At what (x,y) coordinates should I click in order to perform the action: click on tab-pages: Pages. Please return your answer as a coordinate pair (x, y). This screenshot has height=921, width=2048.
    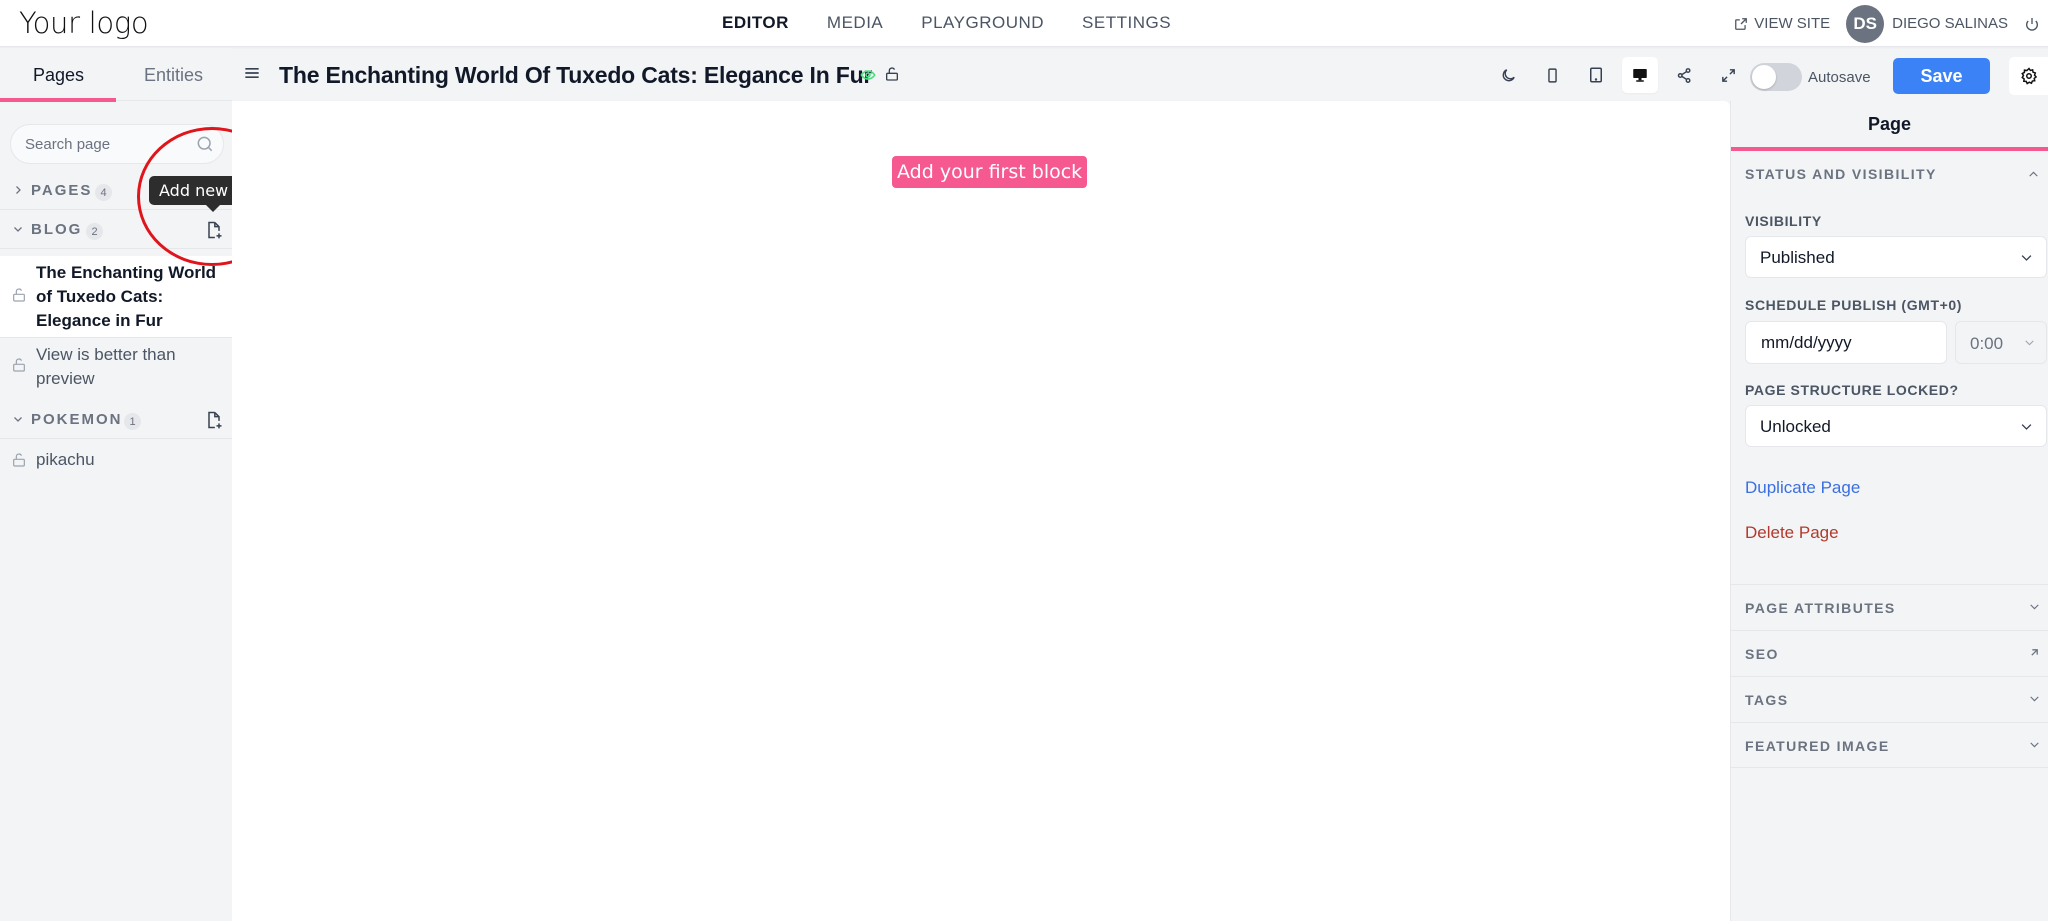
    Looking at the image, I should click on (58, 75).